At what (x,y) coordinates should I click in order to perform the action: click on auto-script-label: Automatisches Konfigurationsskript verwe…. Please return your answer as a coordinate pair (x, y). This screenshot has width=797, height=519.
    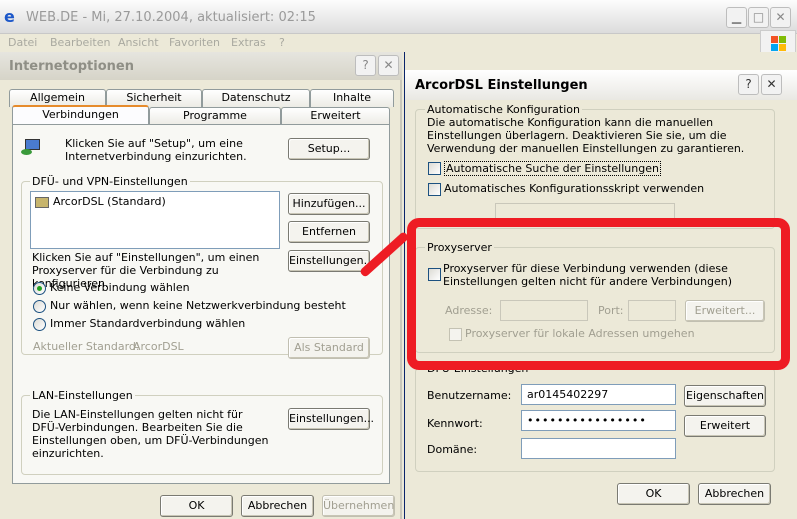
    Looking at the image, I should click on (574, 188).